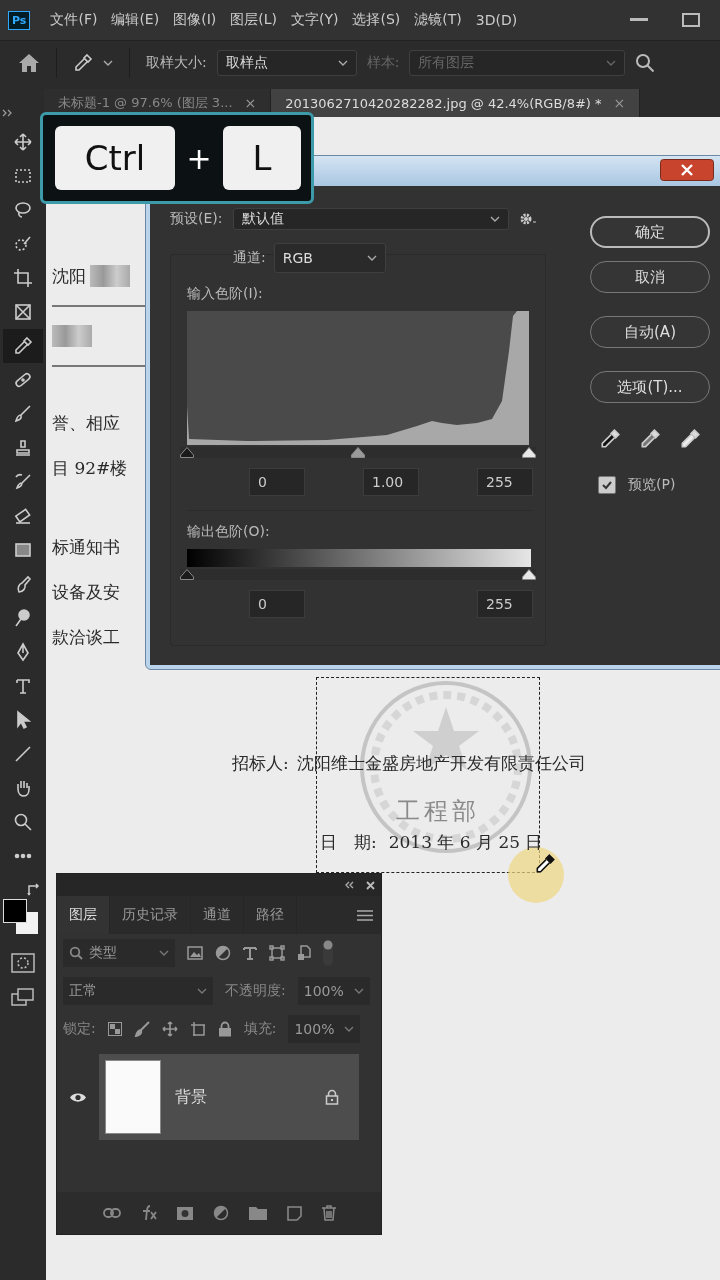 The width and height of the screenshot is (720, 1280). Describe the element at coordinates (217, 915) in the screenshot. I see `panel-tab: 通道` at that location.